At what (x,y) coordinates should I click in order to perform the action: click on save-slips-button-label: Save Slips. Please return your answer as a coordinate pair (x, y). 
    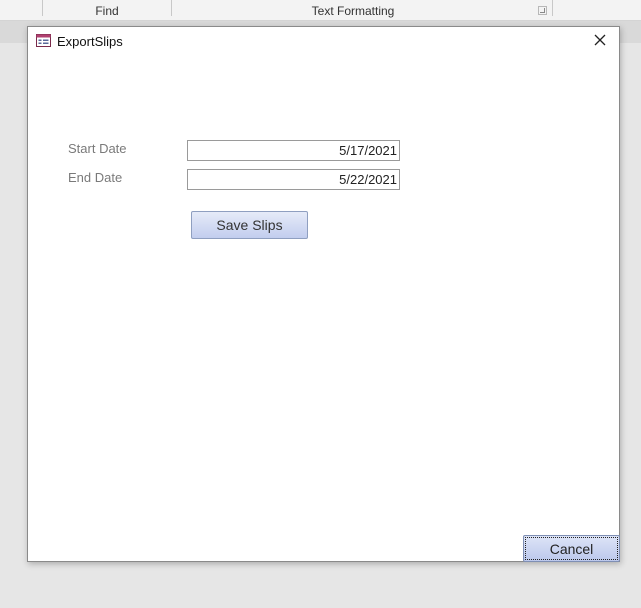
    Looking at the image, I should click on (249, 225).